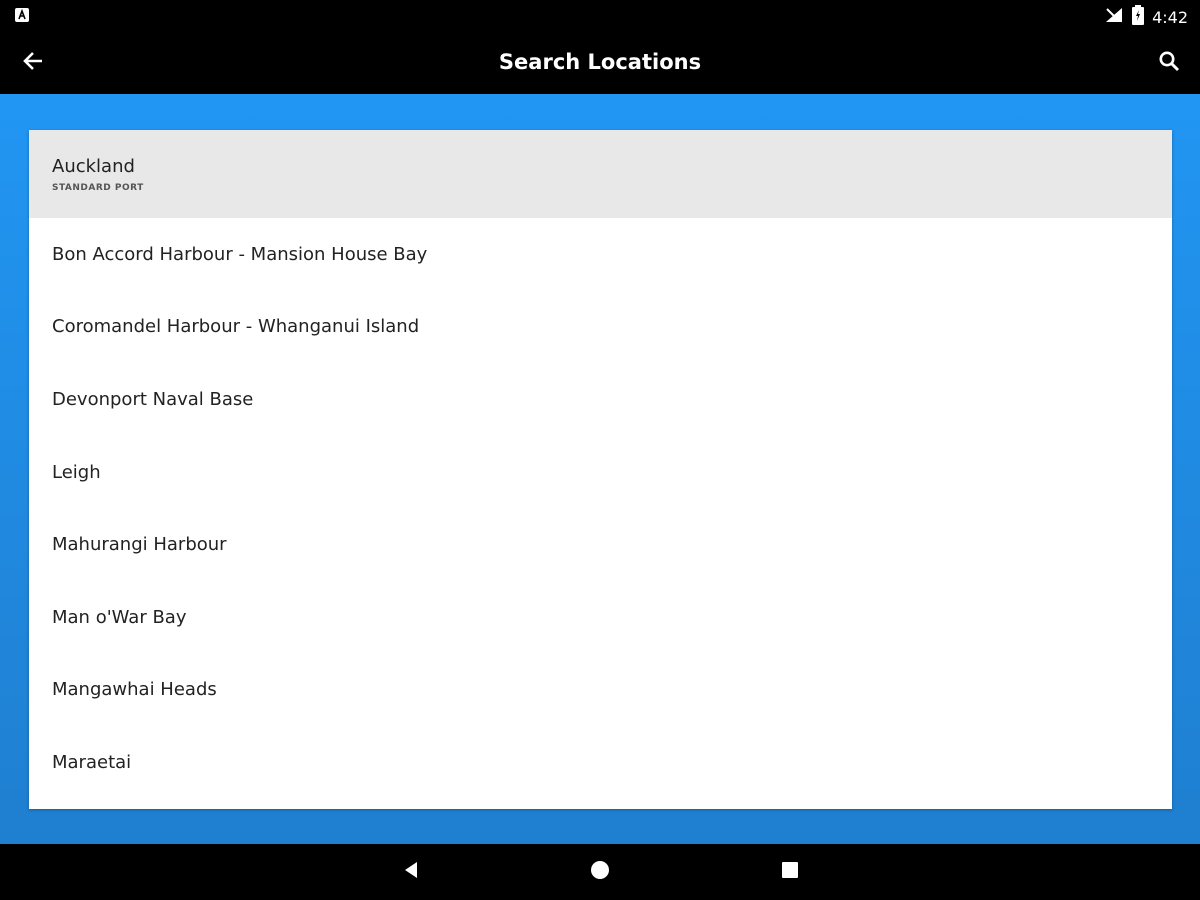 The width and height of the screenshot is (1200, 900). What do you see at coordinates (600, 544) in the screenshot?
I see `list-item: Mahurangi Harbour` at bounding box center [600, 544].